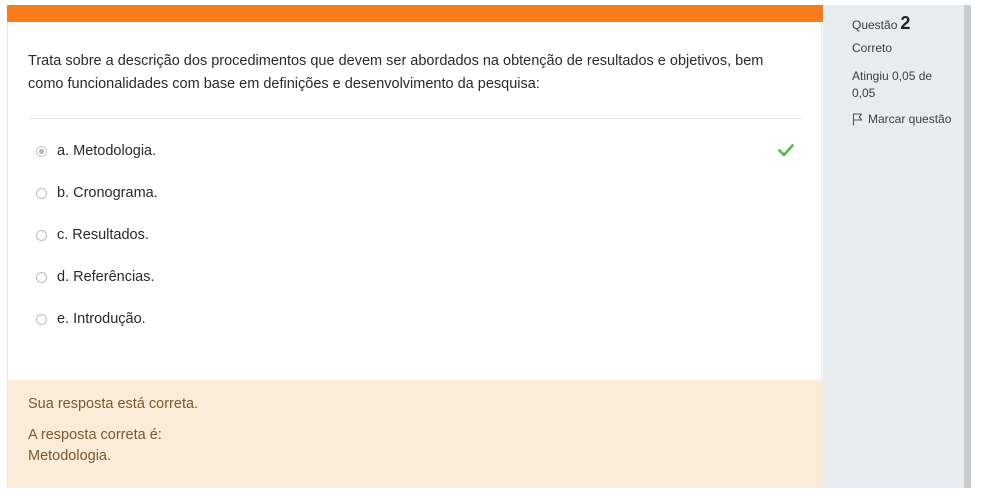  What do you see at coordinates (421, 162) in the screenshot?
I see `answer-option-a: a. Metodologia.` at bounding box center [421, 162].